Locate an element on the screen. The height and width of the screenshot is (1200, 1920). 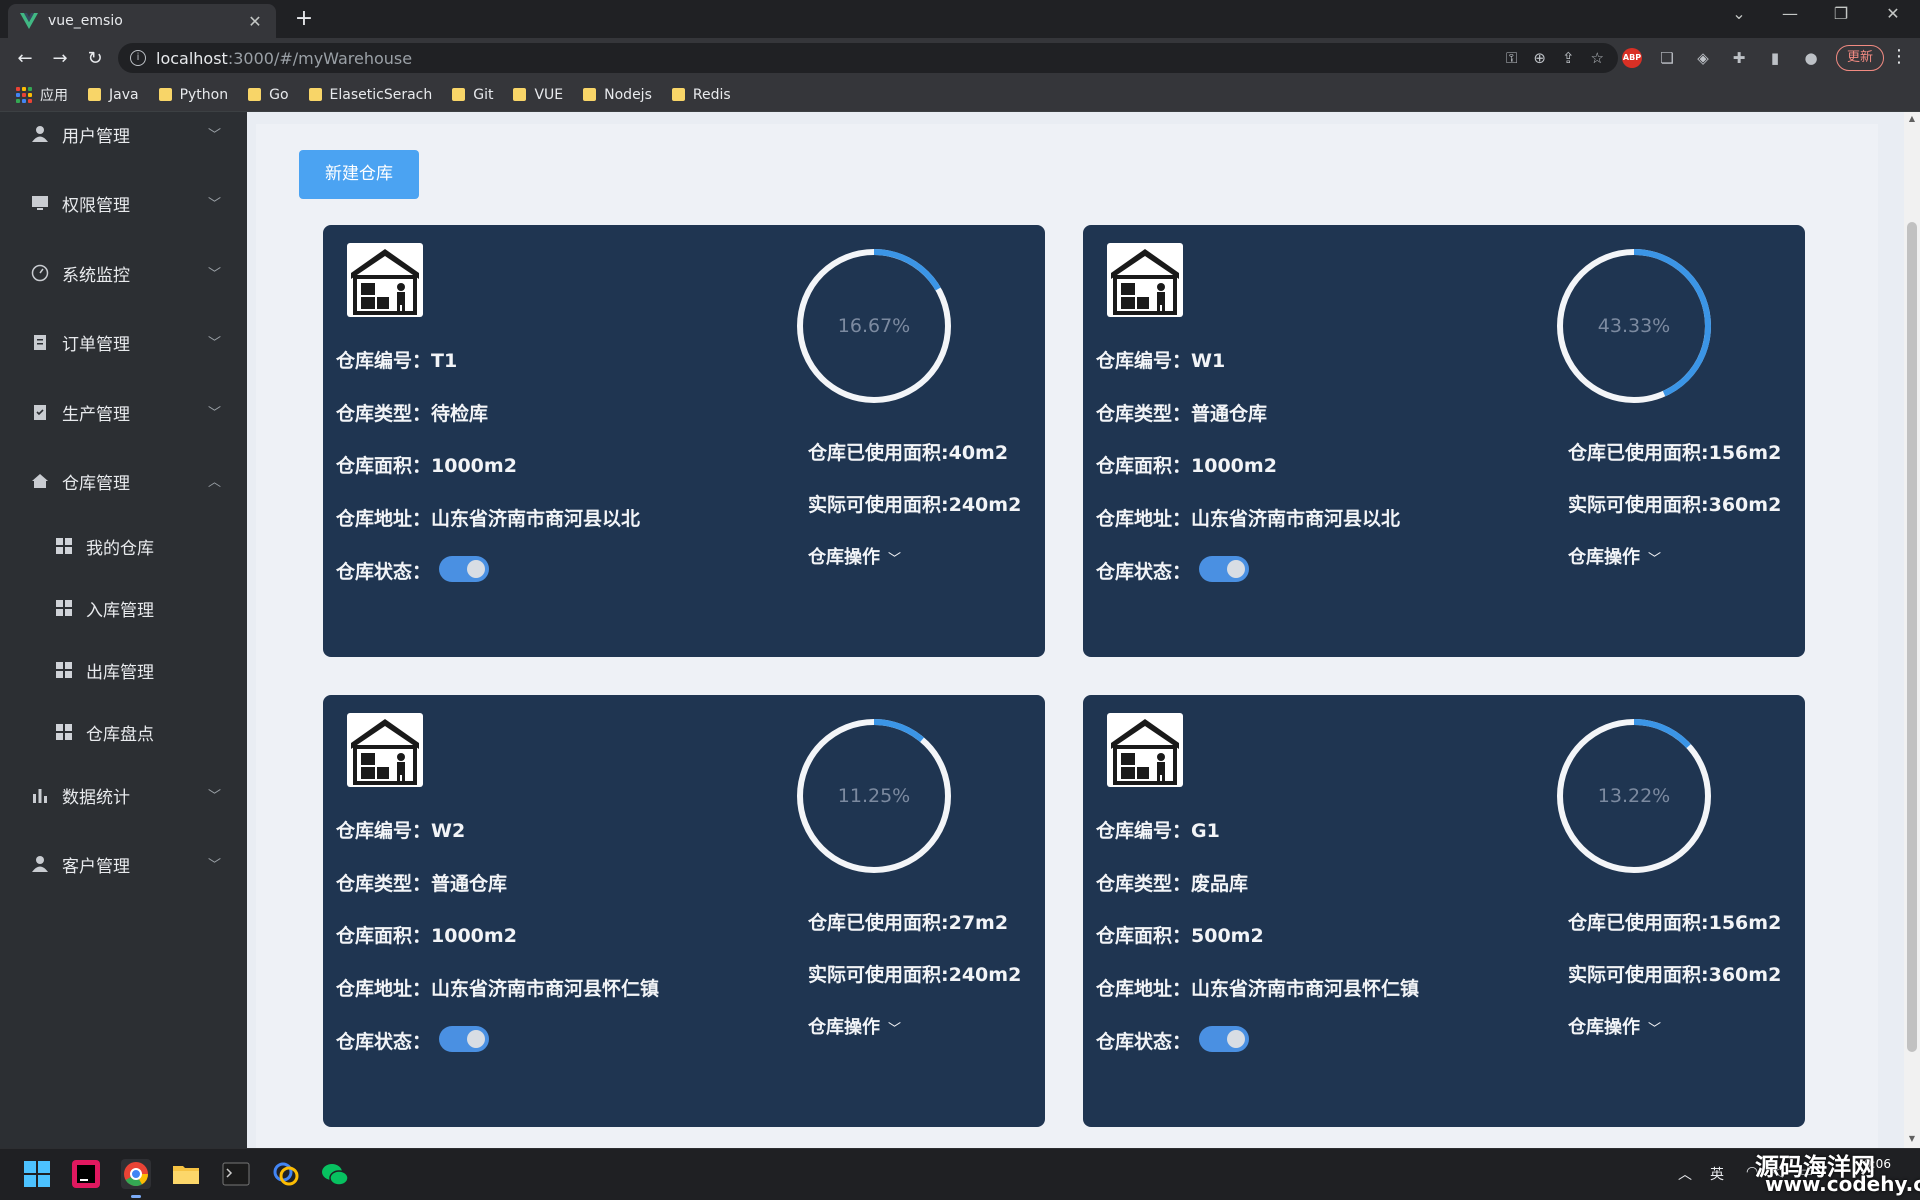
warehouse-address: 仓库地址：山东省济南市商河县以北 is located at coordinates (1248, 517).